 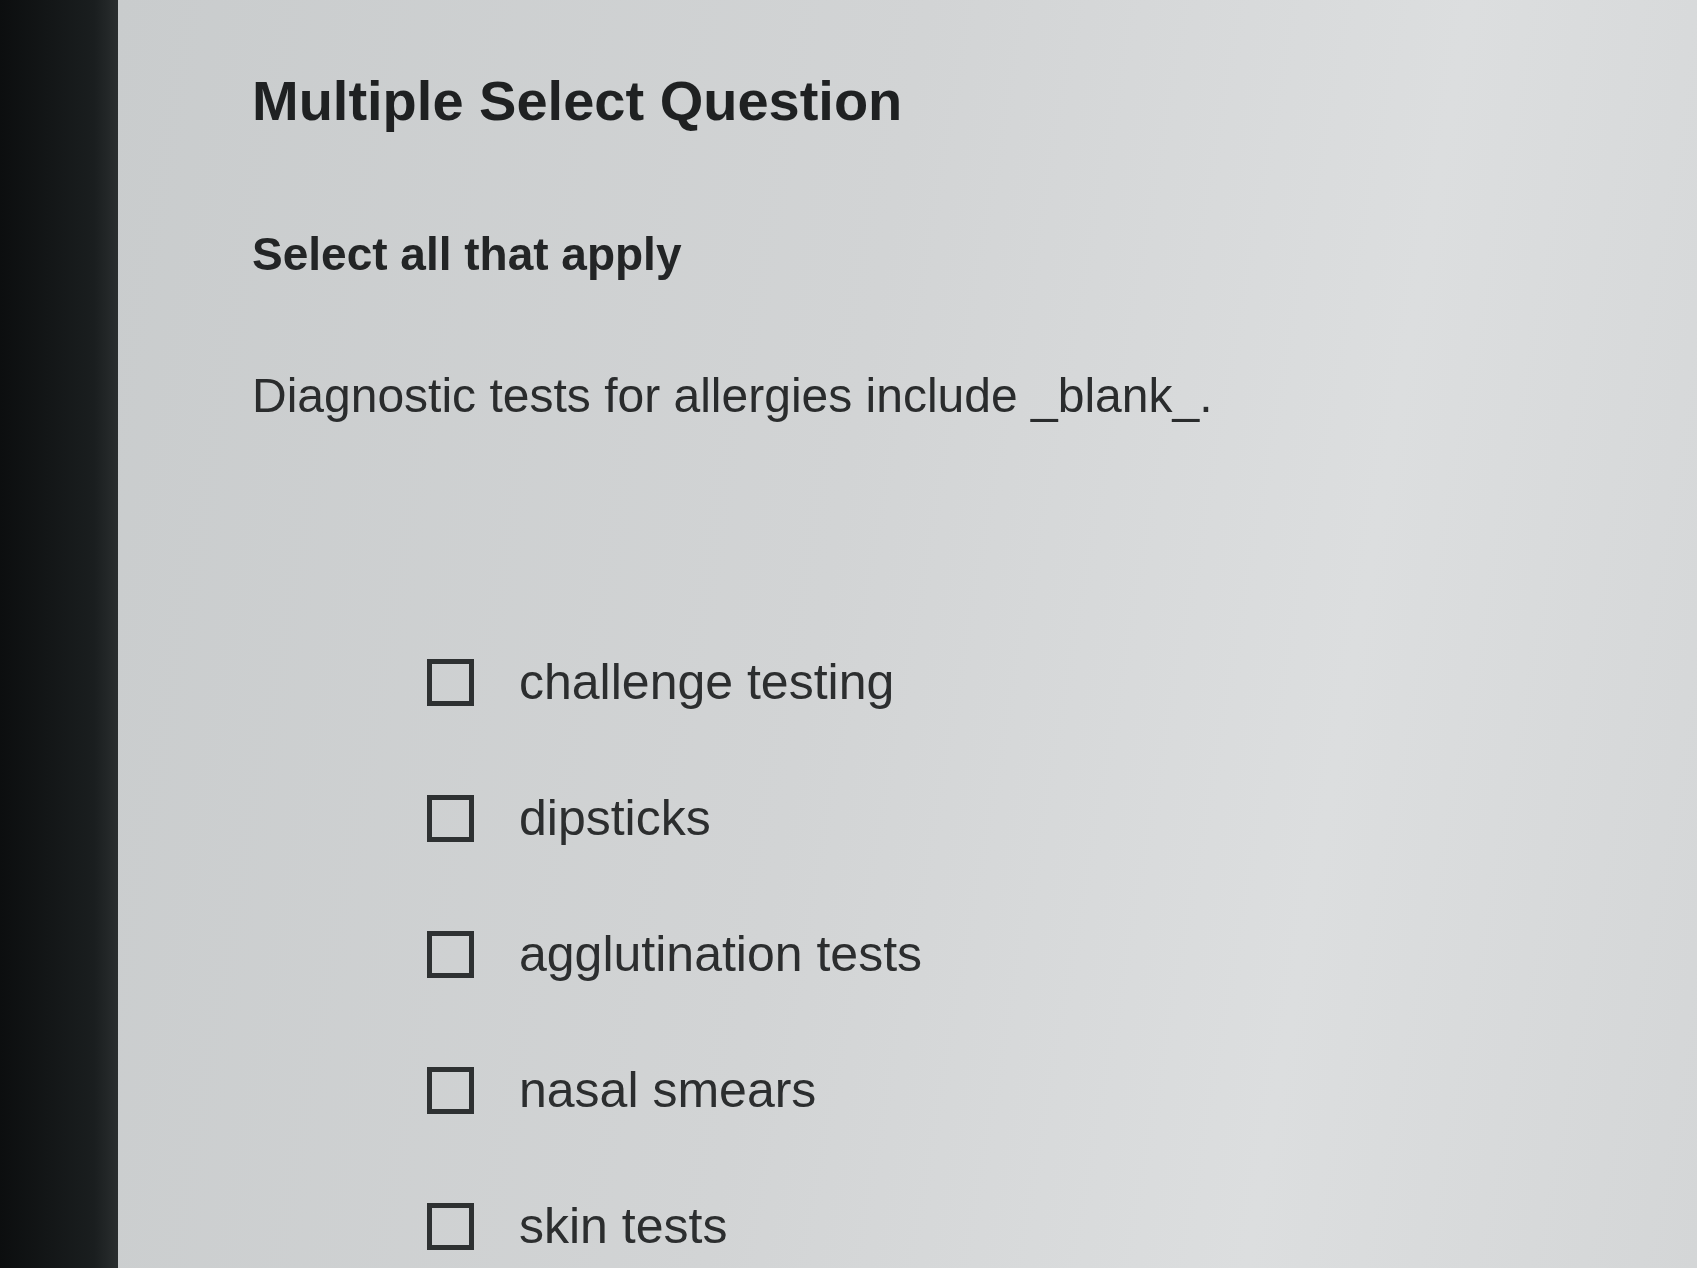 I want to click on option-label: challenge testing, so click(x=707, y=682).